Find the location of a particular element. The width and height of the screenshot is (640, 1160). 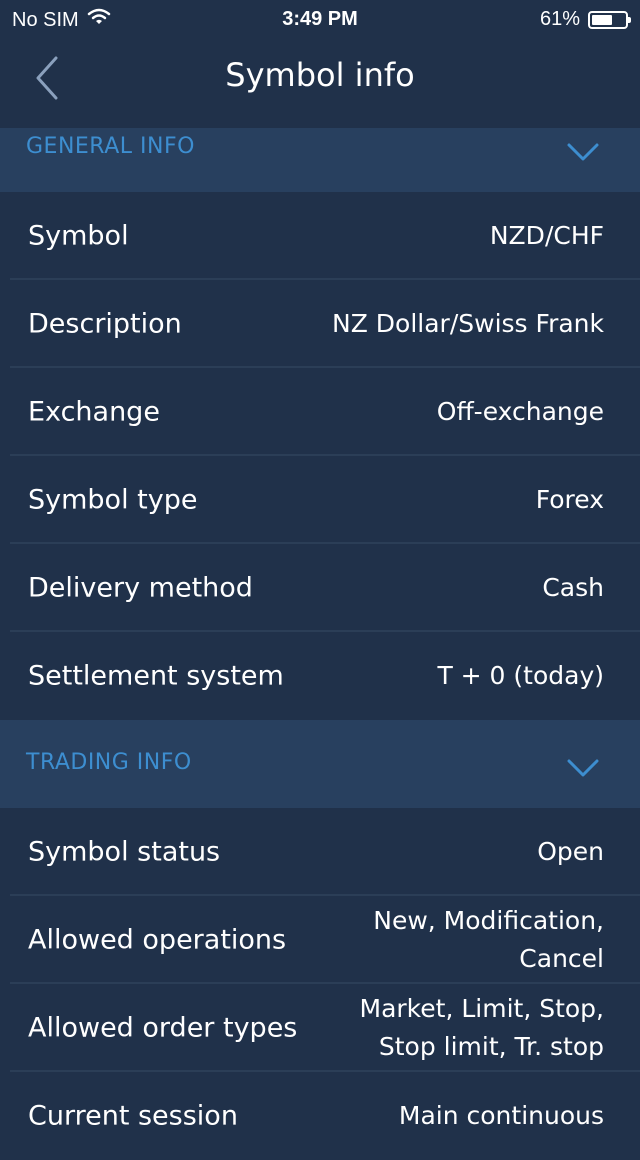

row-label: Delivery method is located at coordinates (140, 588).